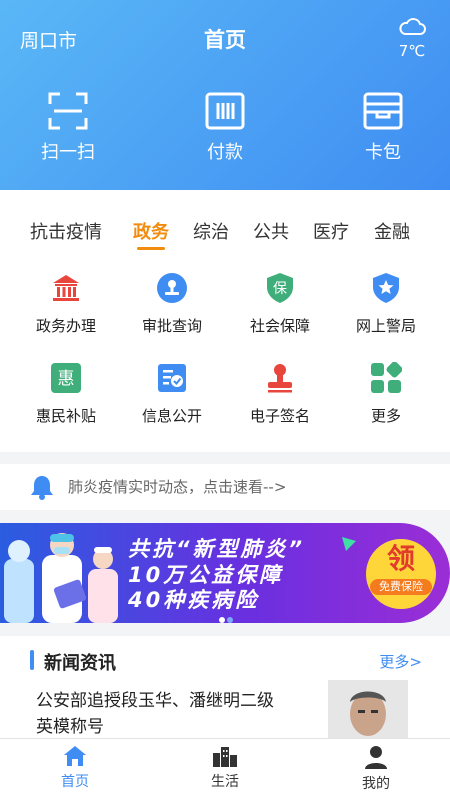  I want to click on tab-epidemic: 抗击疫情, so click(66, 231).